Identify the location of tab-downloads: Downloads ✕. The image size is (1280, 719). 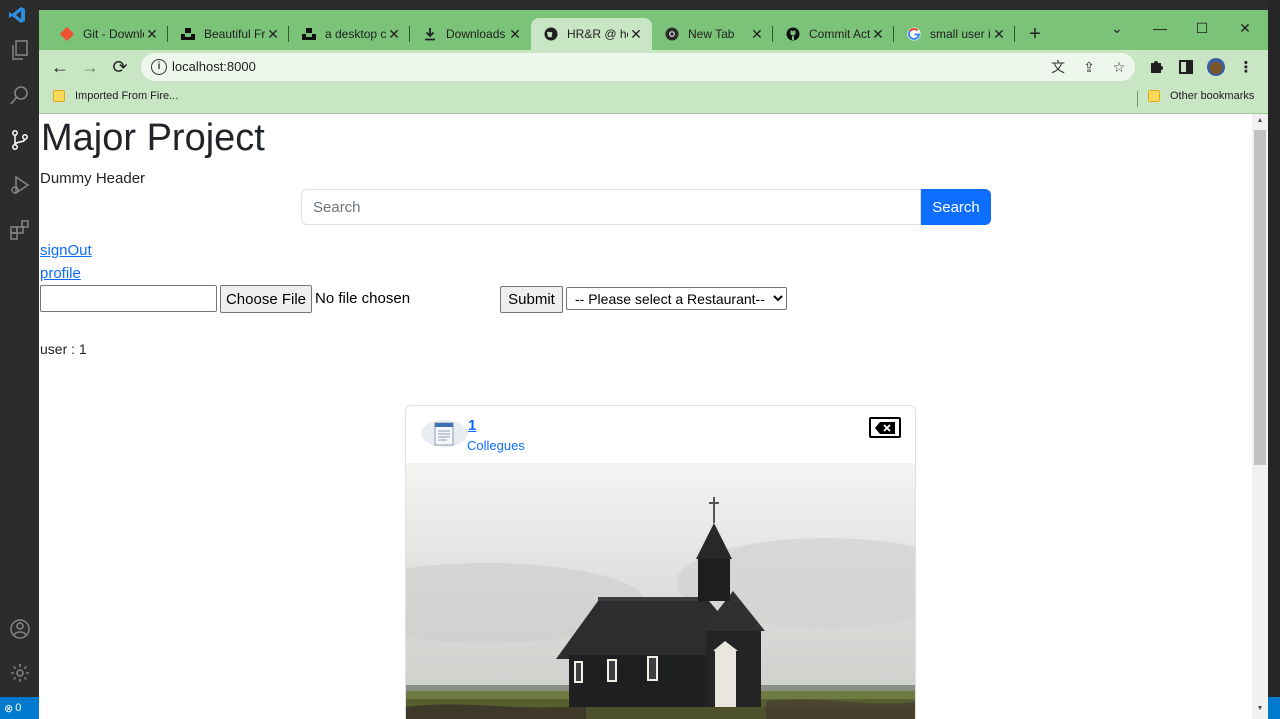
(470, 34).